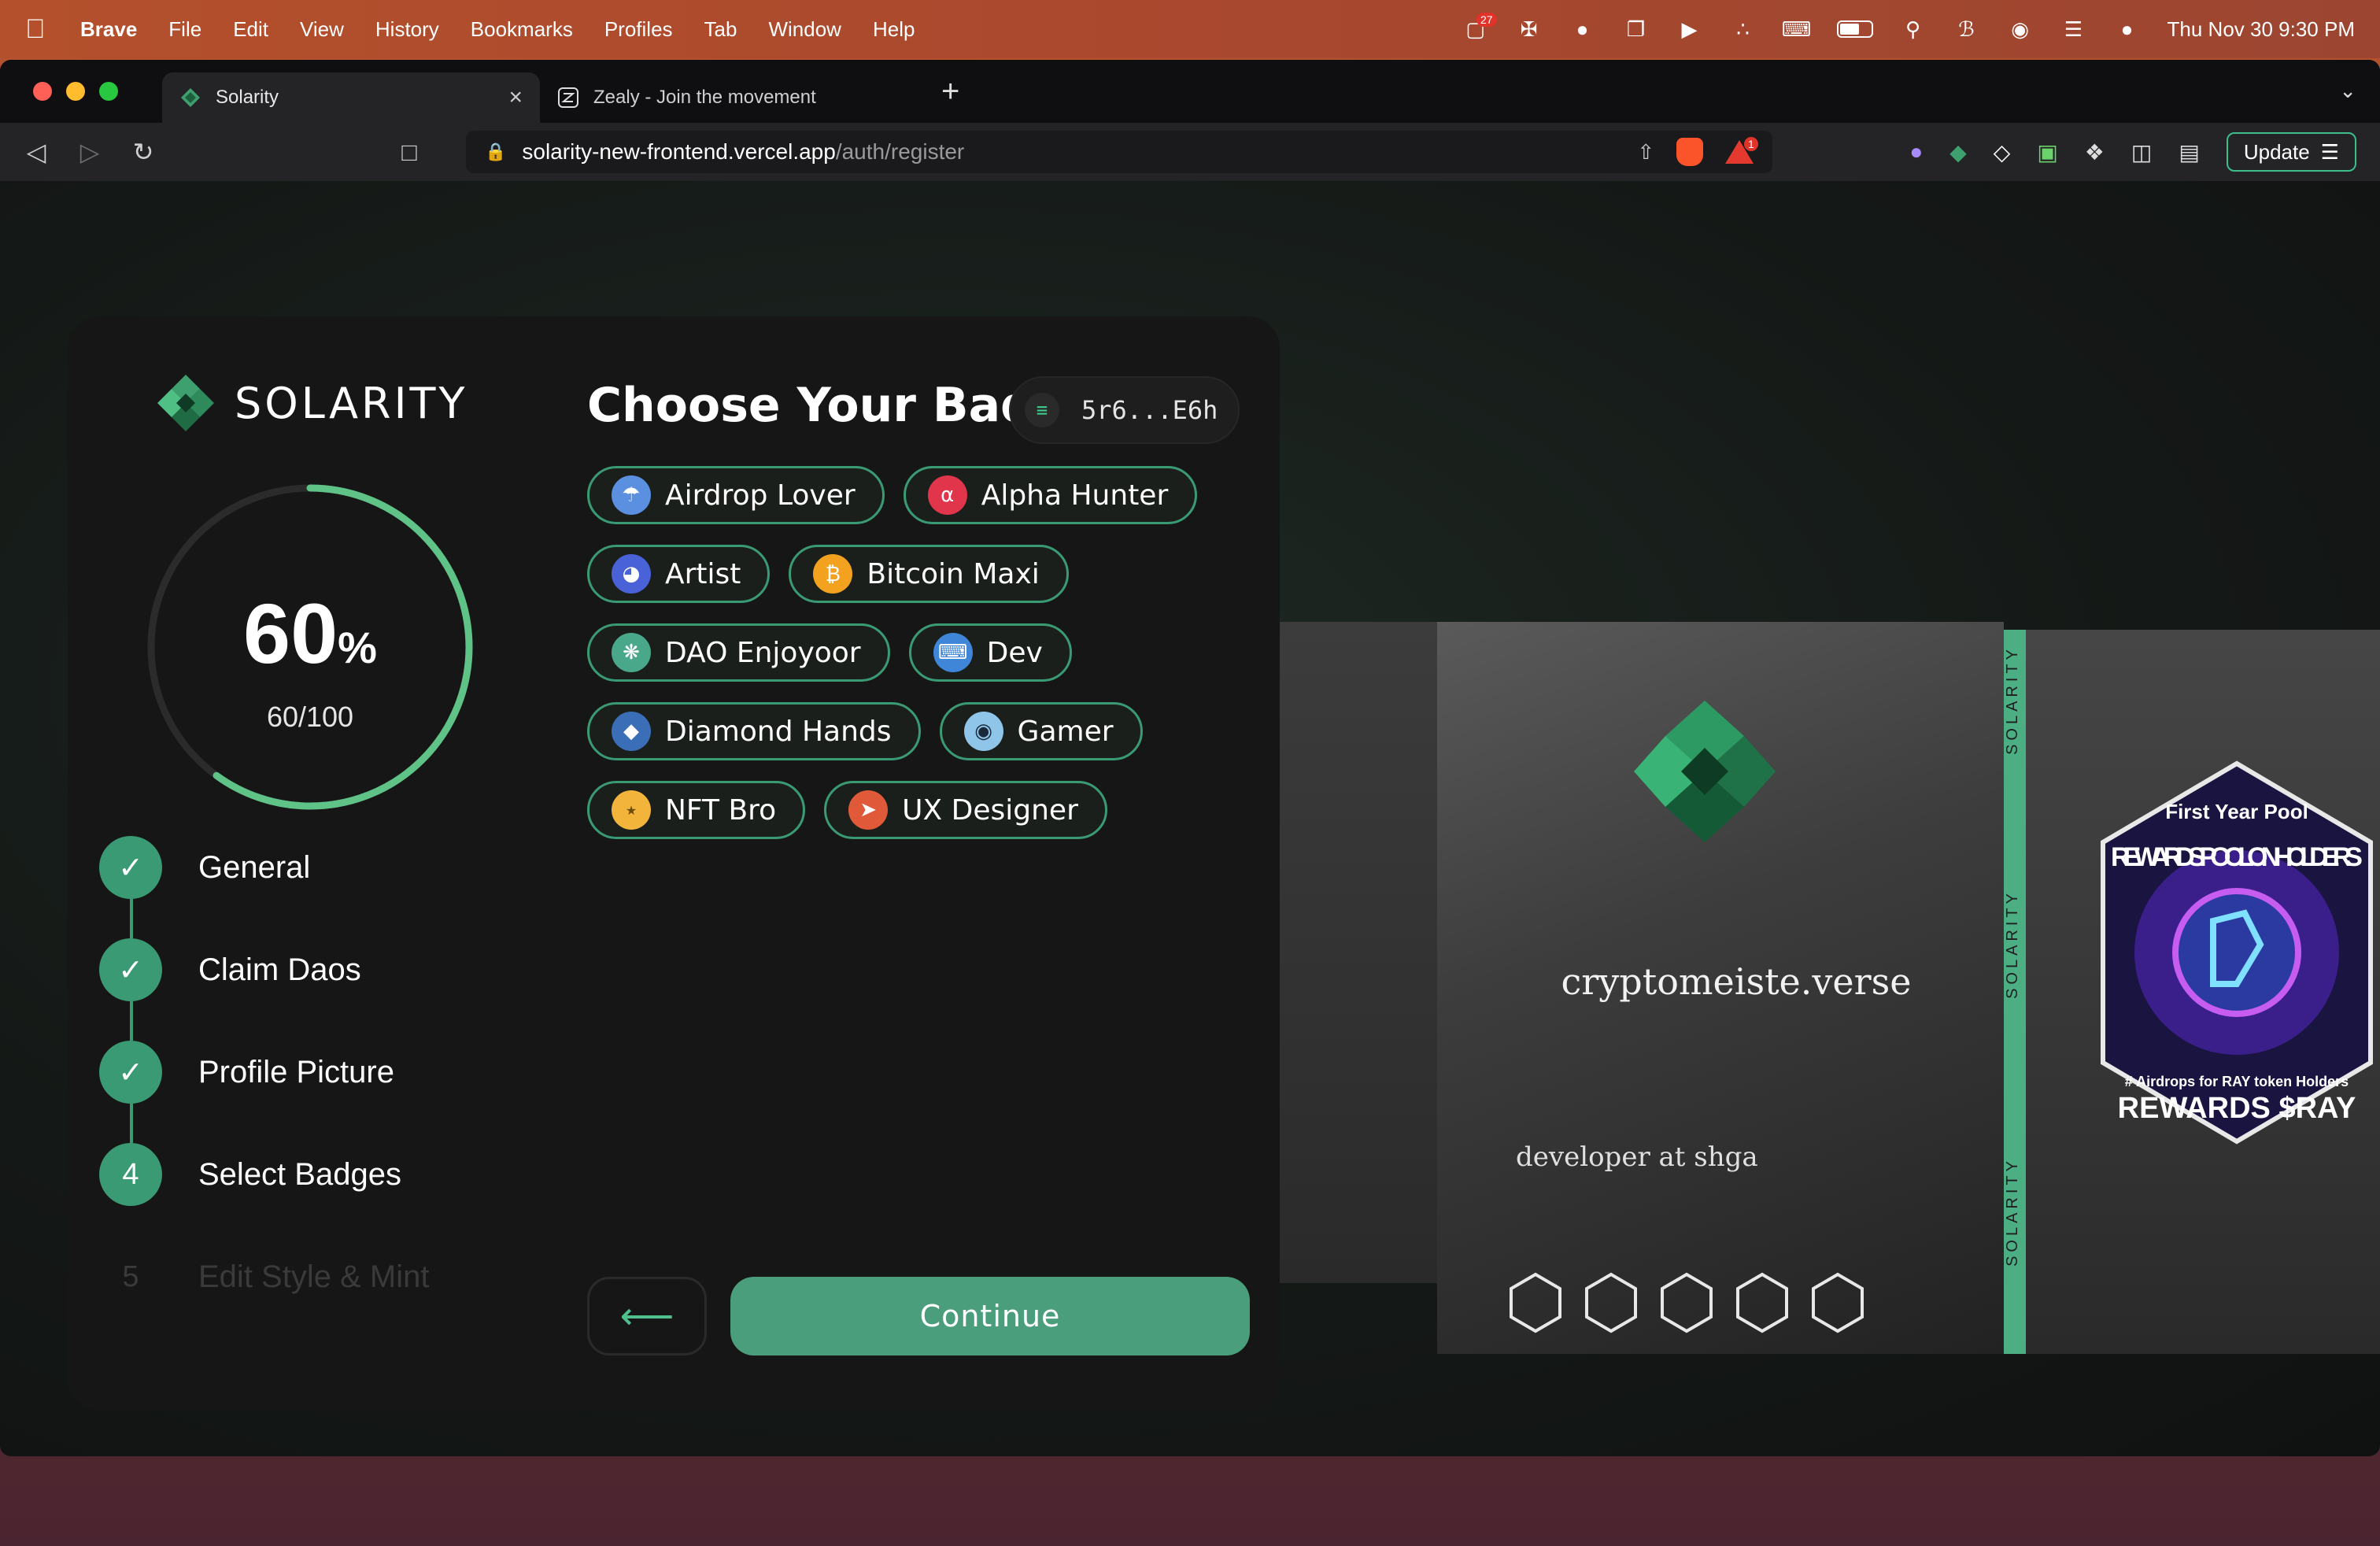  What do you see at coordinates (721, 810) in the screenshot?
I see `badge-label: NFT Bro` at bounding box center [721, 810].